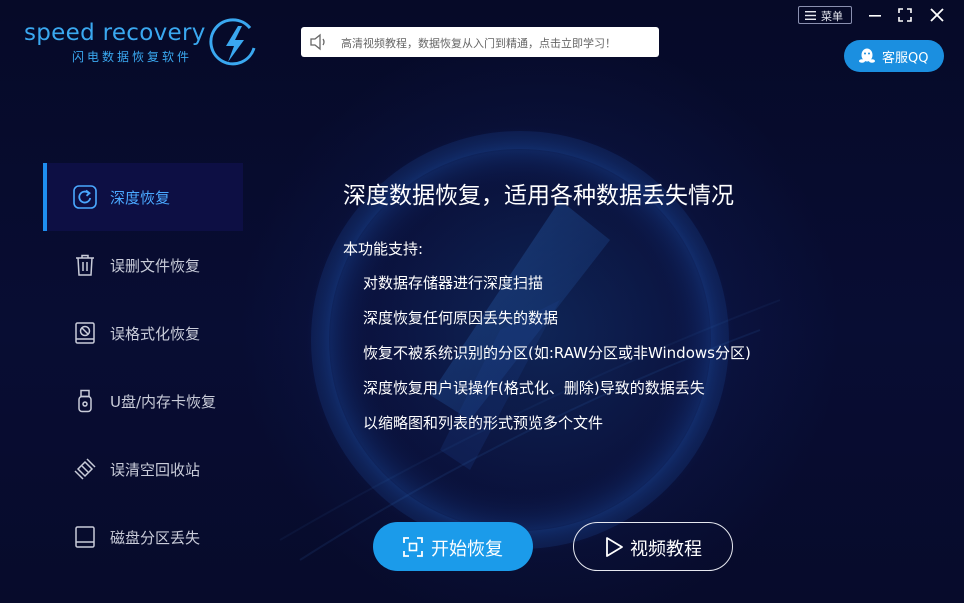 The width and height of the screenshot is (964, 603). I want to click on sidebar-item-deep-recovery: 深度恢复, so click(143, 197).